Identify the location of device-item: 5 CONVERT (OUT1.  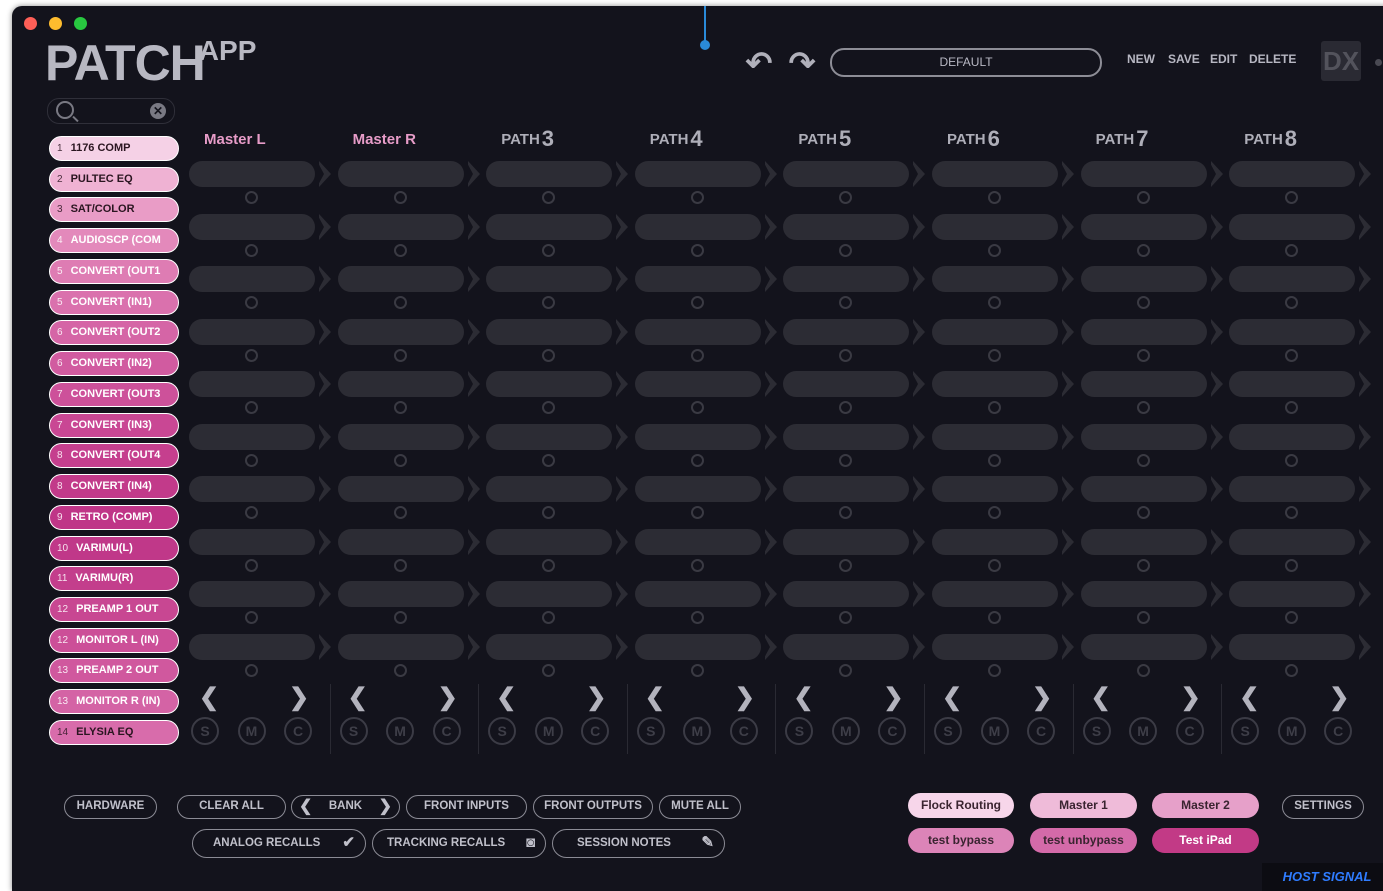
(114, 271).